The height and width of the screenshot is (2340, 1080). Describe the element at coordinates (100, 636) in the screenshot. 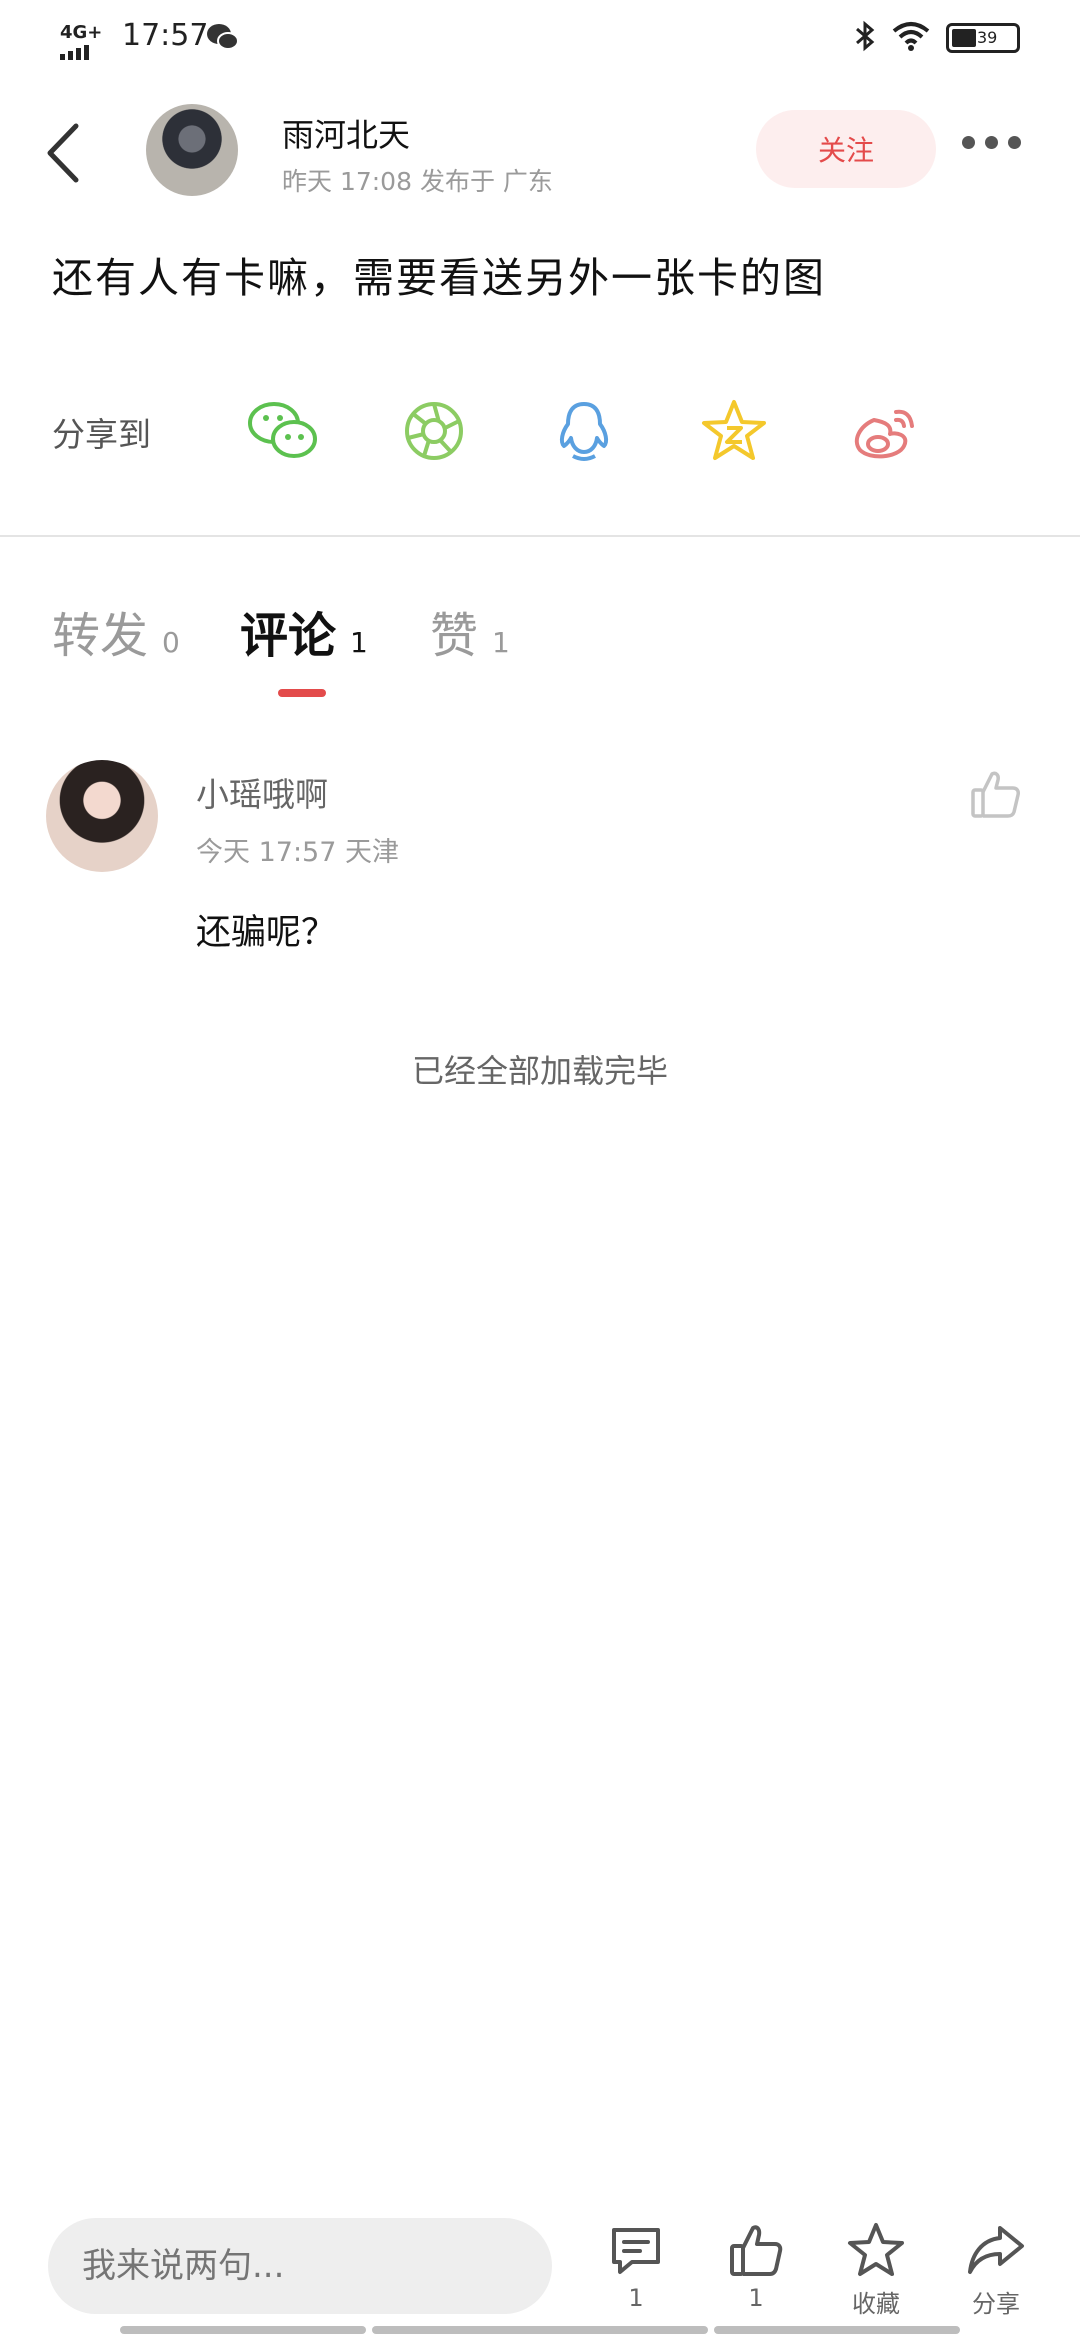

I see `tab-label: 转发` at that location.